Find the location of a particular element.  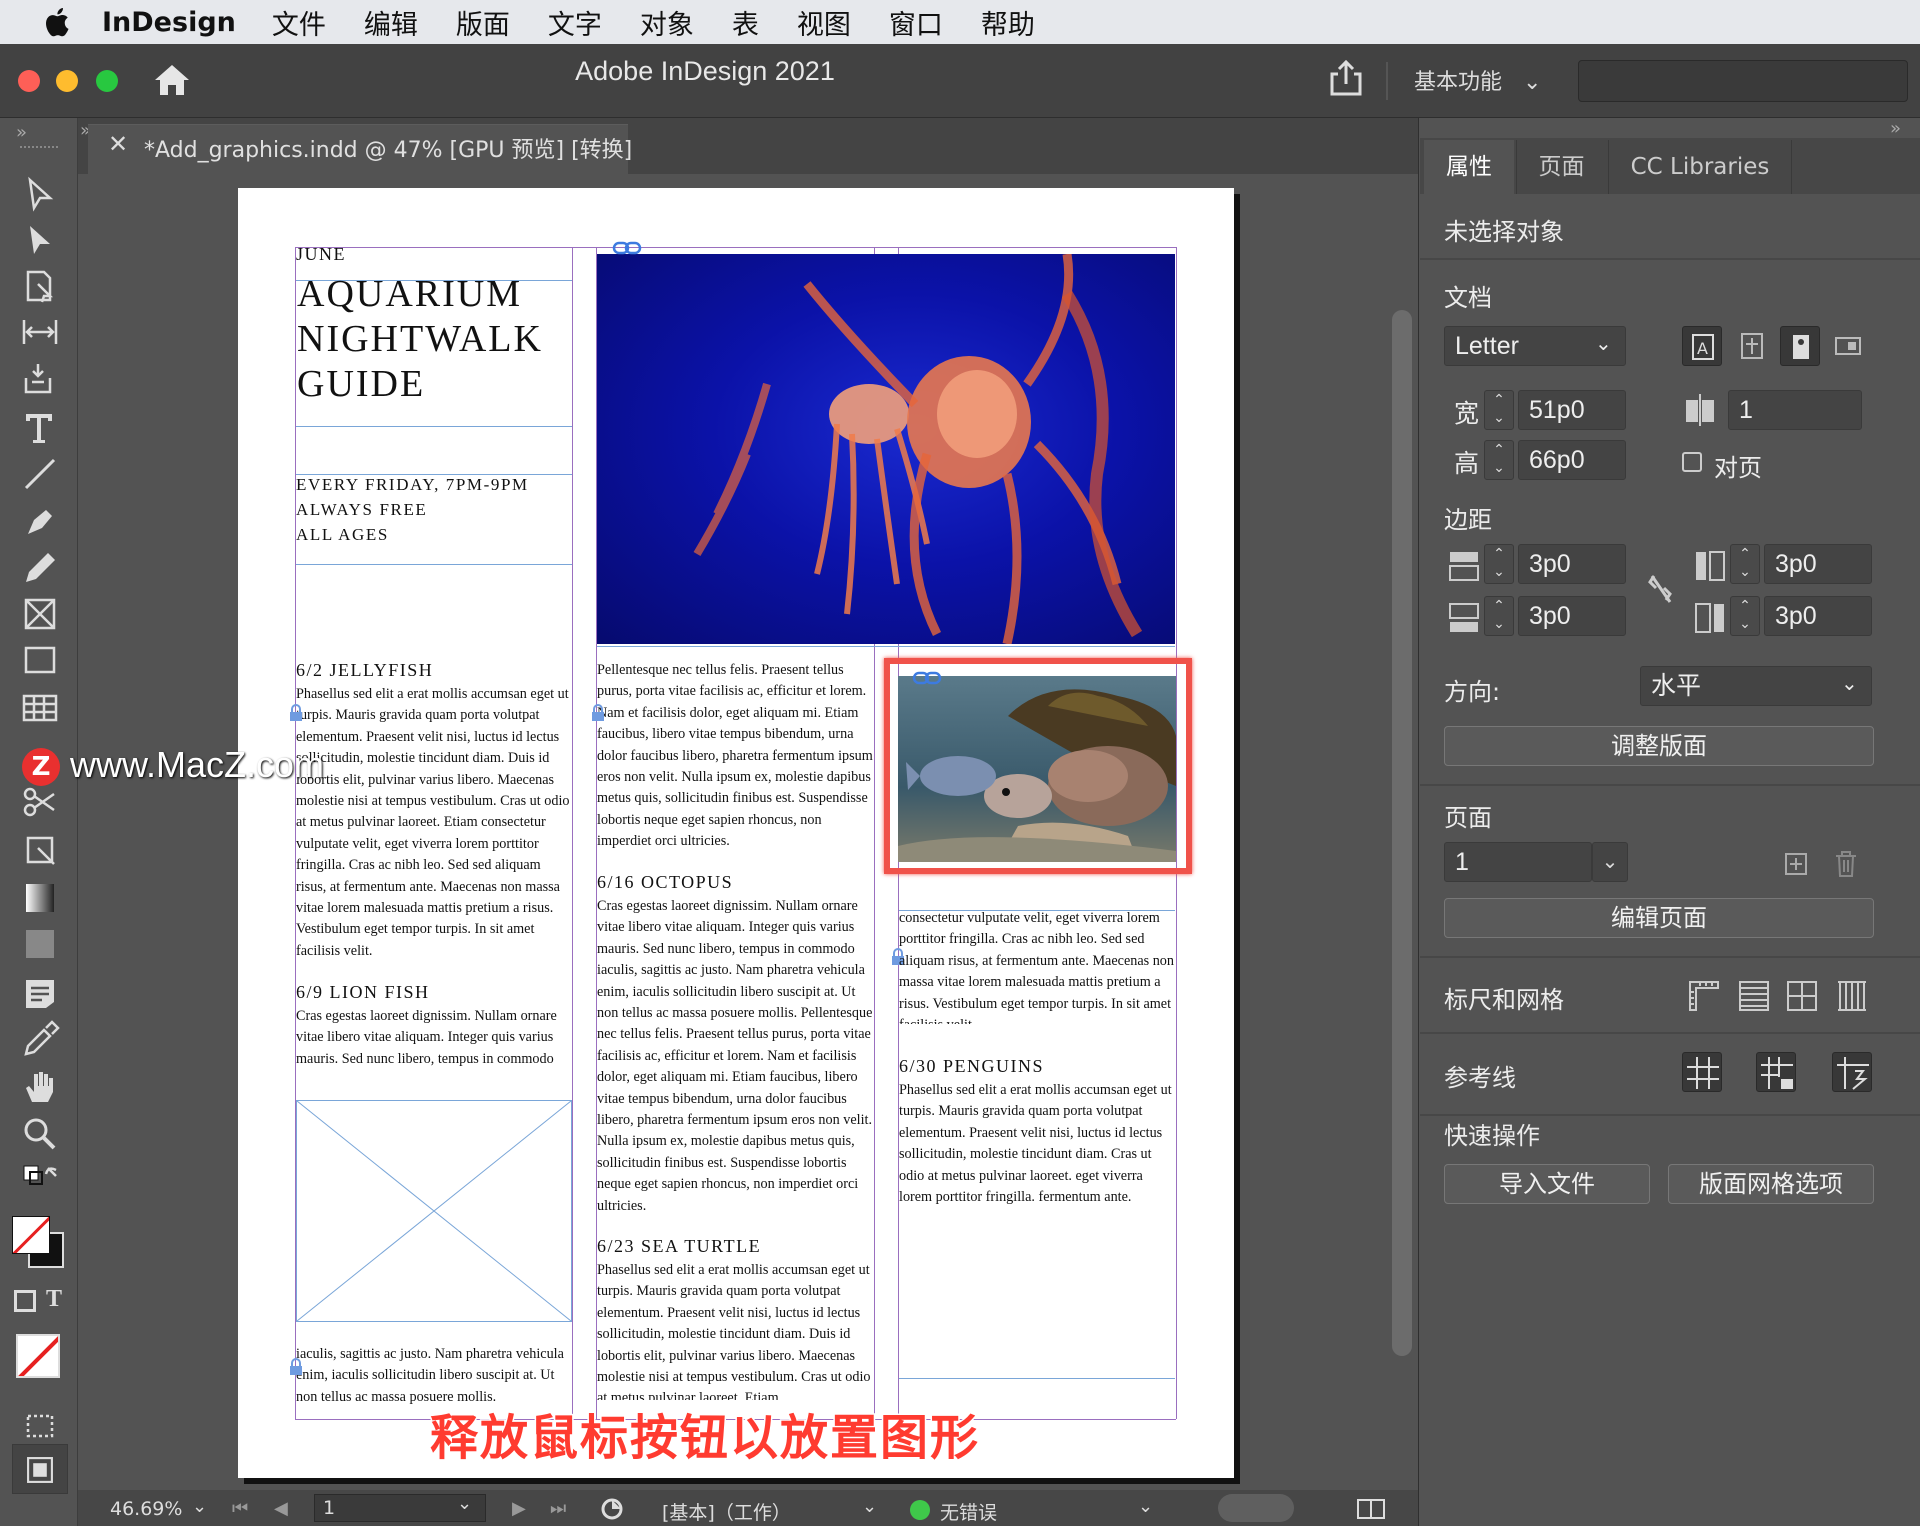

menu-edit: 编辑 is located at coordinates (391, 22).